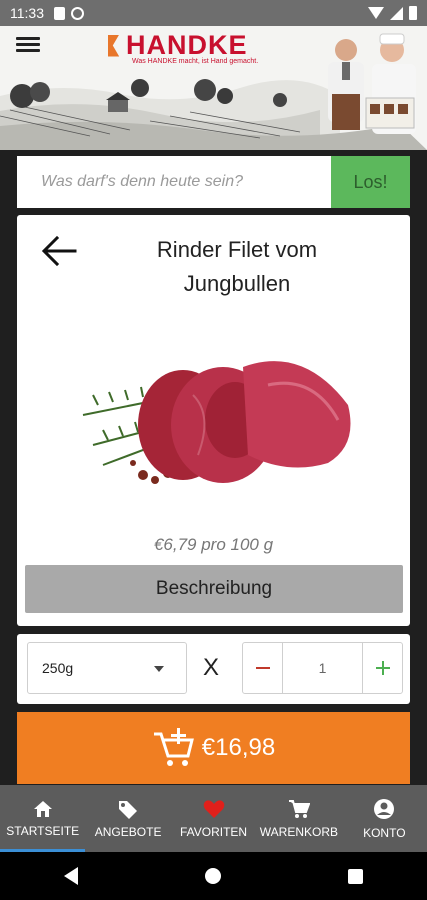 The height and width of the screenshot is (900, 427). I want to click on nav-label: ANGEBOTE, so click(128, 831).